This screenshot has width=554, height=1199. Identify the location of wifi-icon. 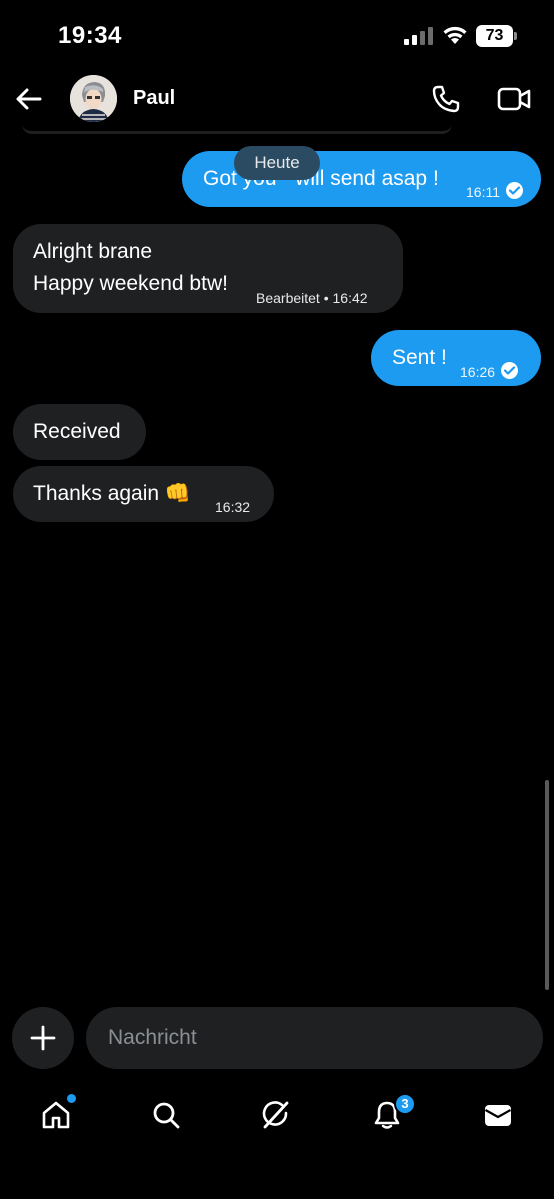
(455, 35).